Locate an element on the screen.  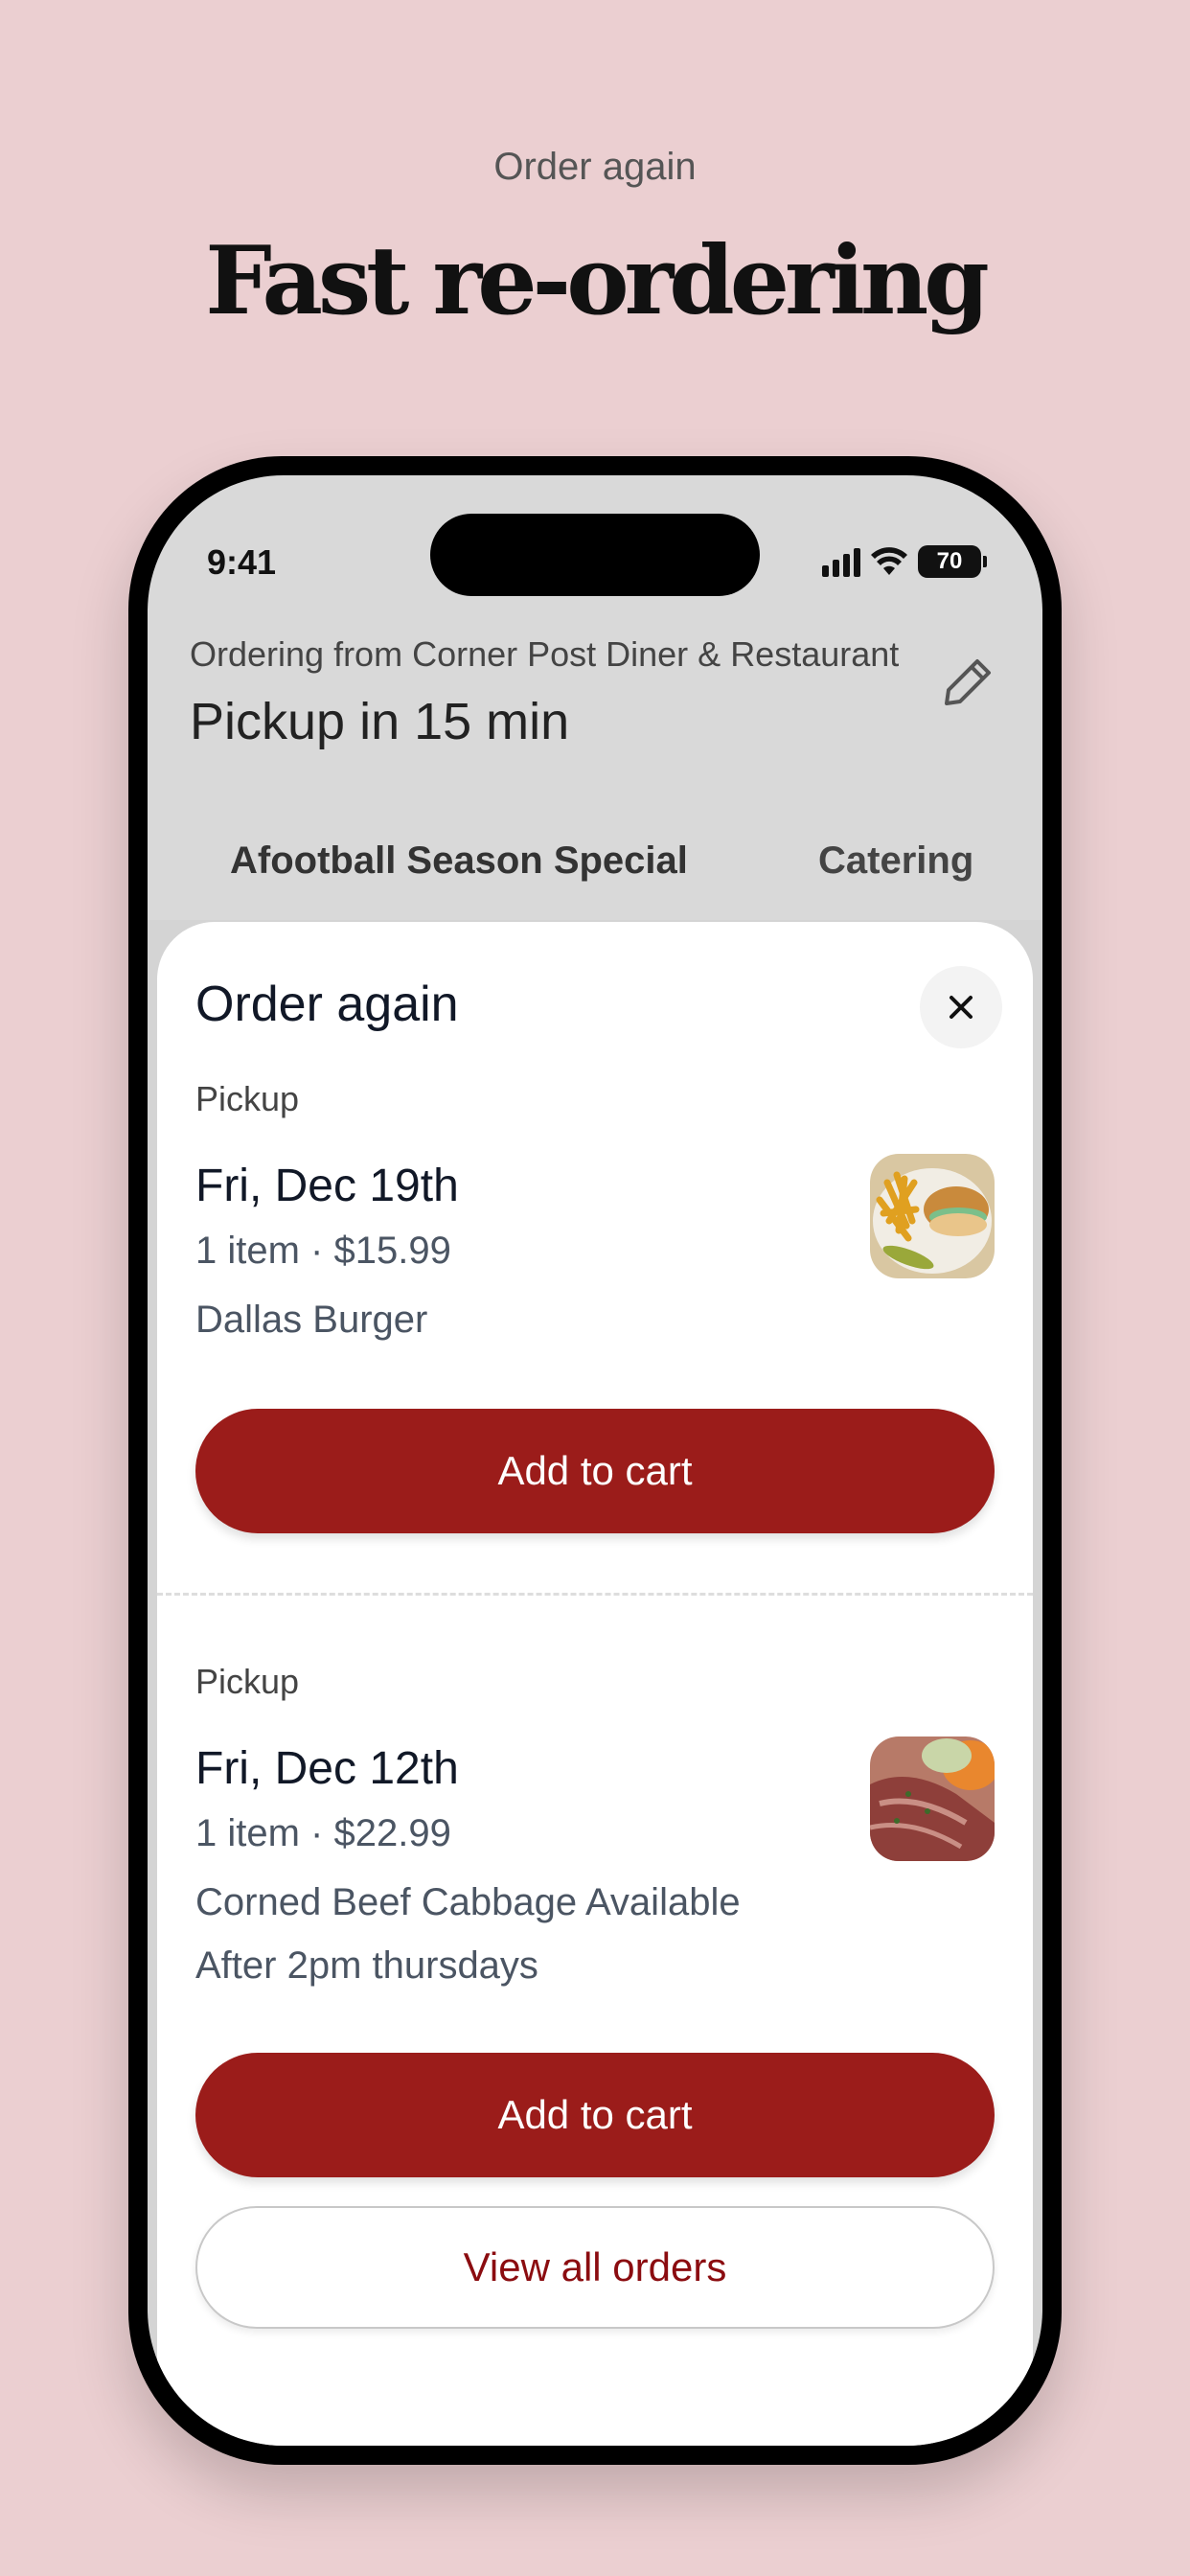
corned-beef-photo is located at coordinates (933, 1798).